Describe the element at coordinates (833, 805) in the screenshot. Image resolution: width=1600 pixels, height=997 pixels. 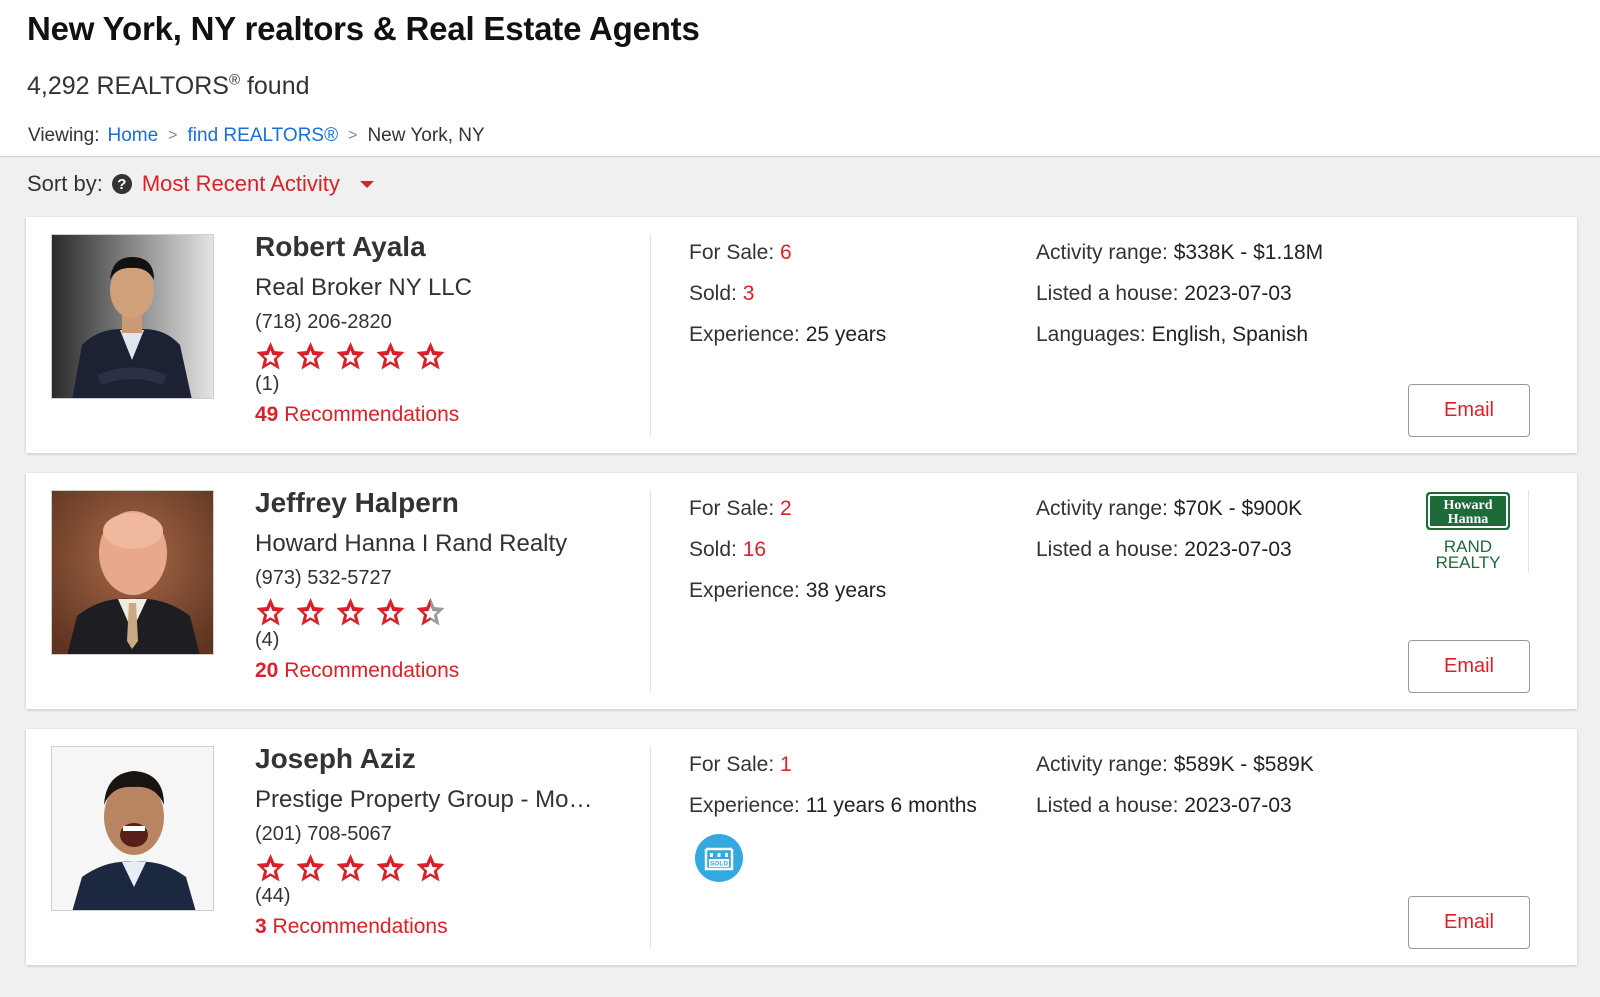
I see `stat-experience: Experience: 11 years 6 months` at that location.